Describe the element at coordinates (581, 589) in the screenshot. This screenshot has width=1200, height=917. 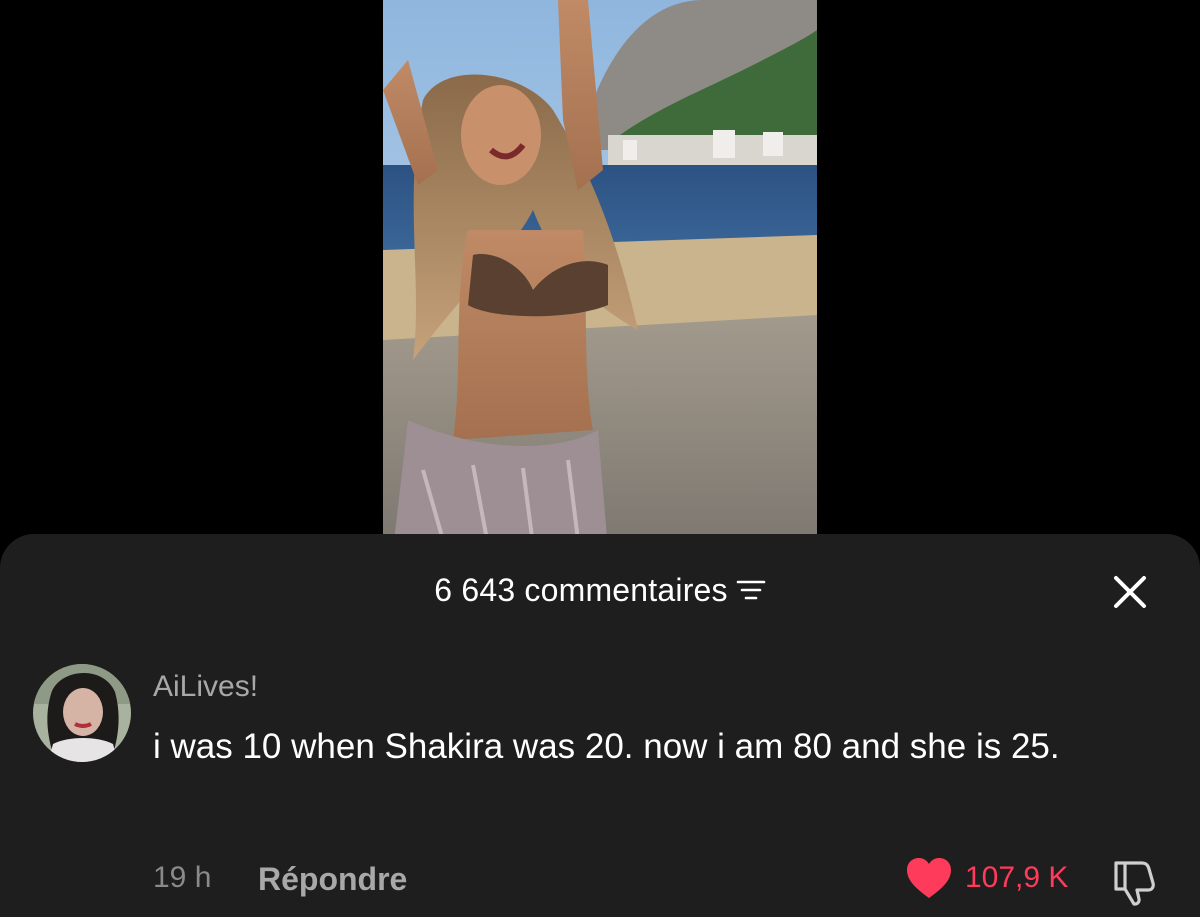
I see `comment-count-label: 6 643 commentaires` at that location.